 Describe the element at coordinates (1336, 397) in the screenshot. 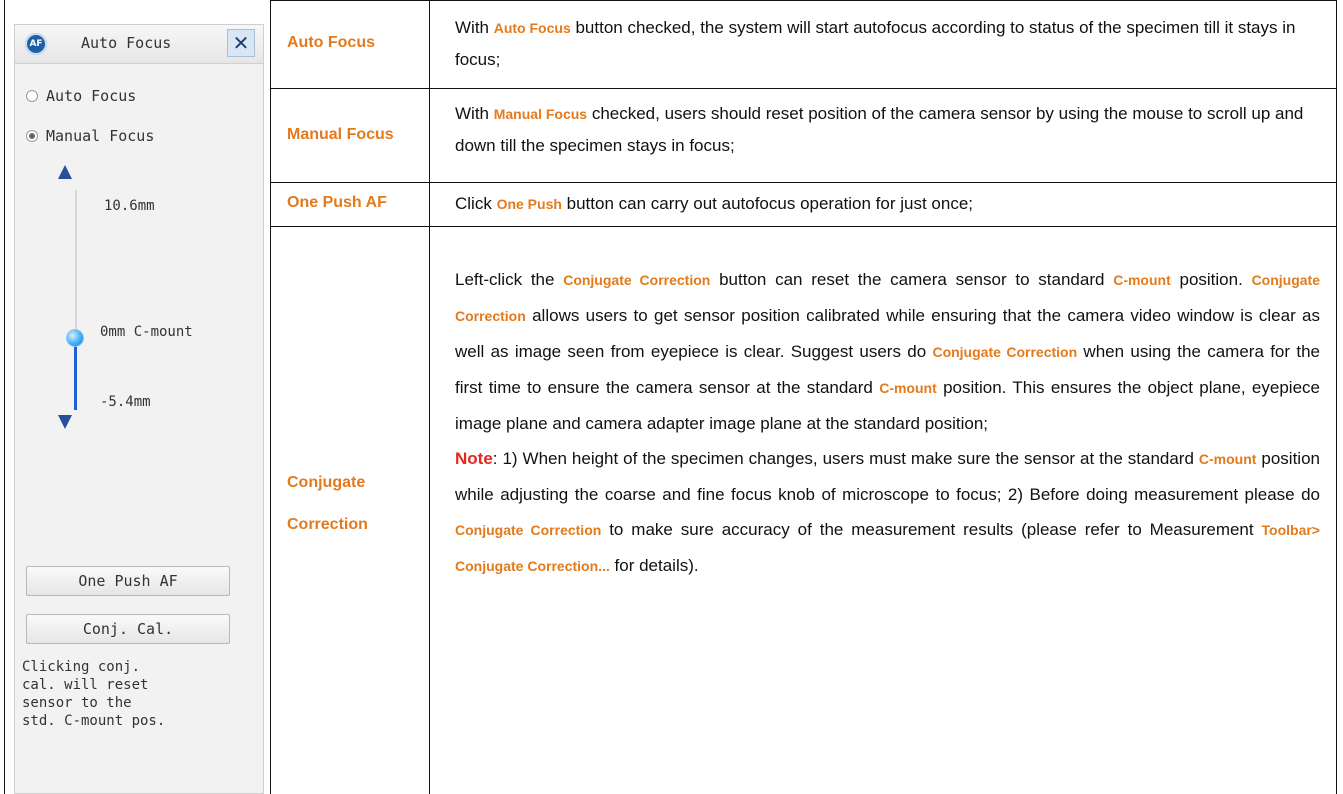

I see `table-border-right` at that location.